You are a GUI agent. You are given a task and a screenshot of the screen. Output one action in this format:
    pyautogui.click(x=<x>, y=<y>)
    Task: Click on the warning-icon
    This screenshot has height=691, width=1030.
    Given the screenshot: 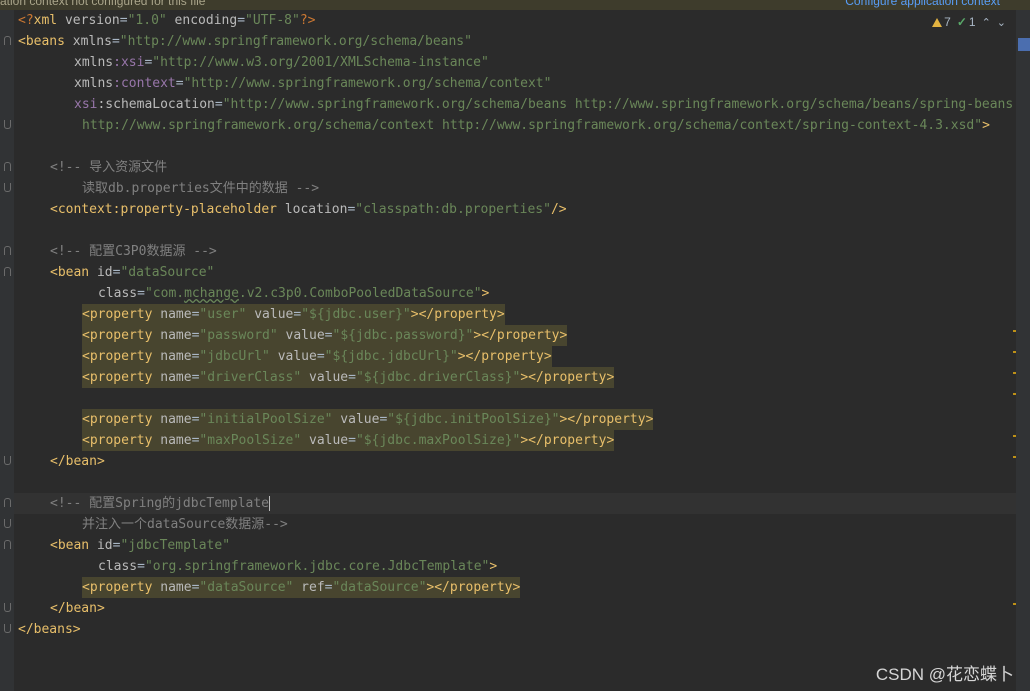 What is the action you would take?
    pyautogui.click(x=937, y=22)
    